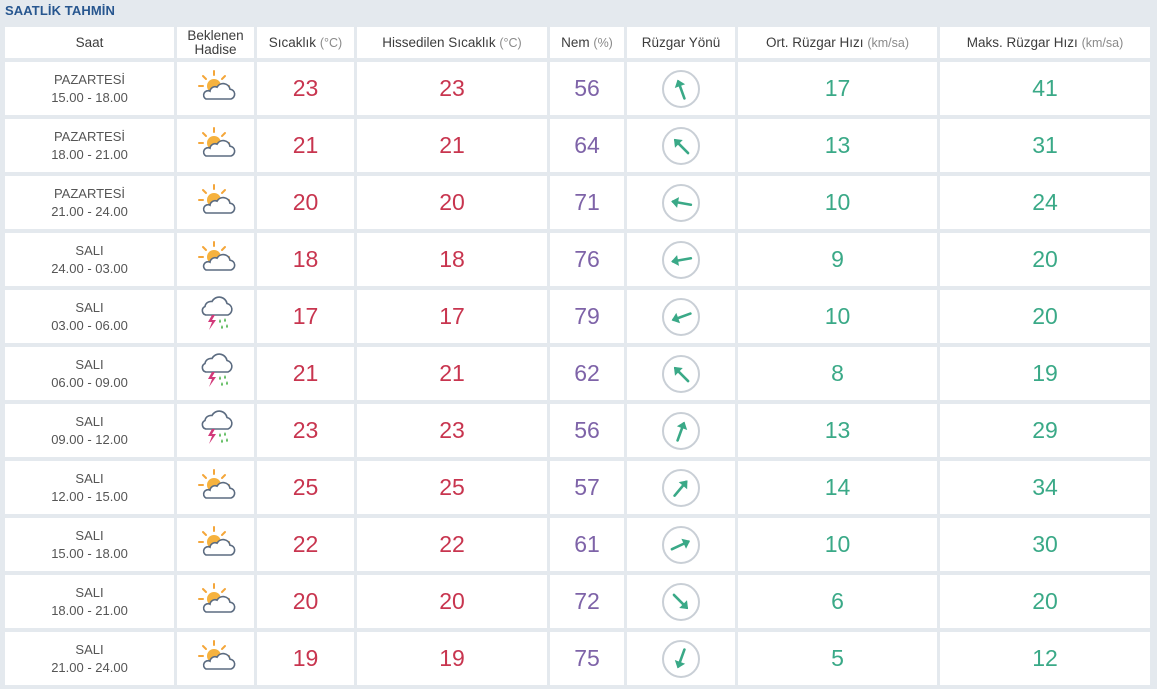 This screenshot has height=689, width=1157. I want to click on header-feels-like: Hissedilen Sıcaklık (°C), so click(452, 42).